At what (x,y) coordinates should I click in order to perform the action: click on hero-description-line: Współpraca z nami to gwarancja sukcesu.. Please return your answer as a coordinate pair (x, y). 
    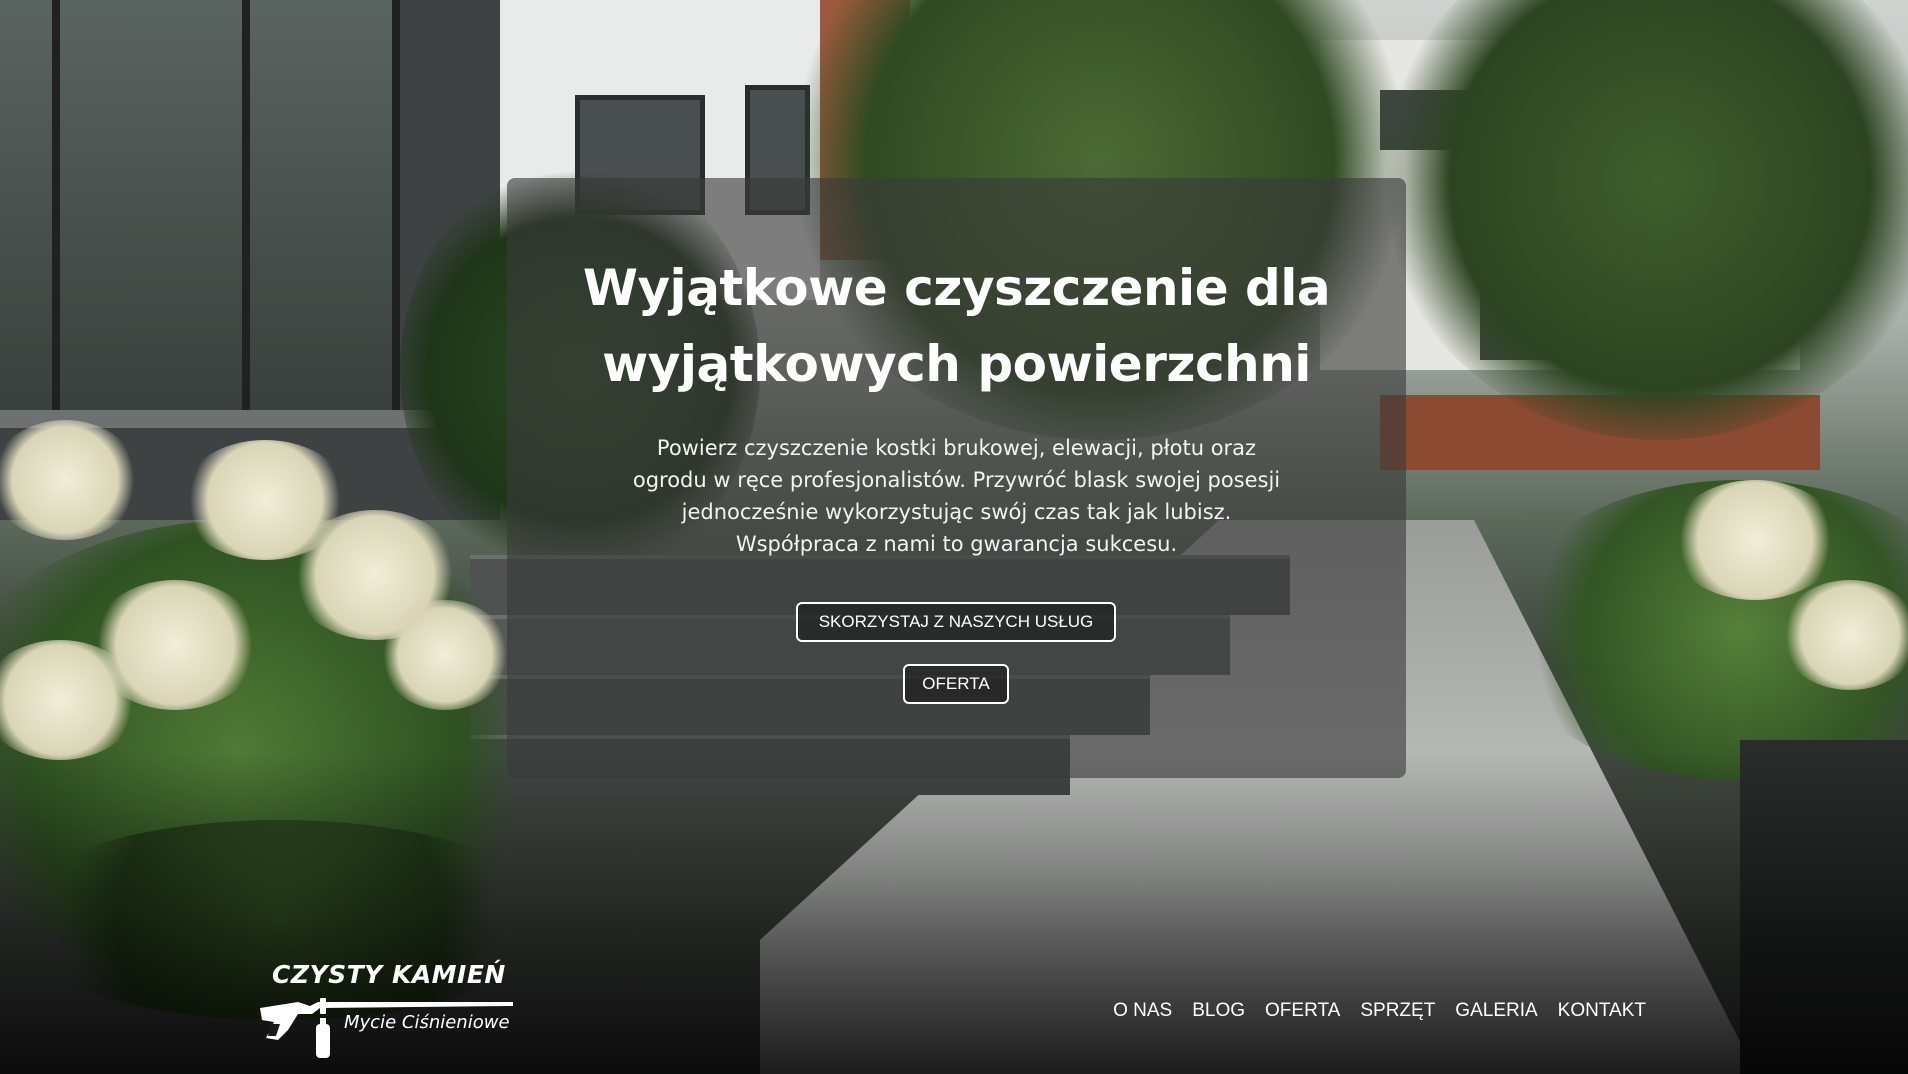
    Looking at the image, I should click on (956, 544).